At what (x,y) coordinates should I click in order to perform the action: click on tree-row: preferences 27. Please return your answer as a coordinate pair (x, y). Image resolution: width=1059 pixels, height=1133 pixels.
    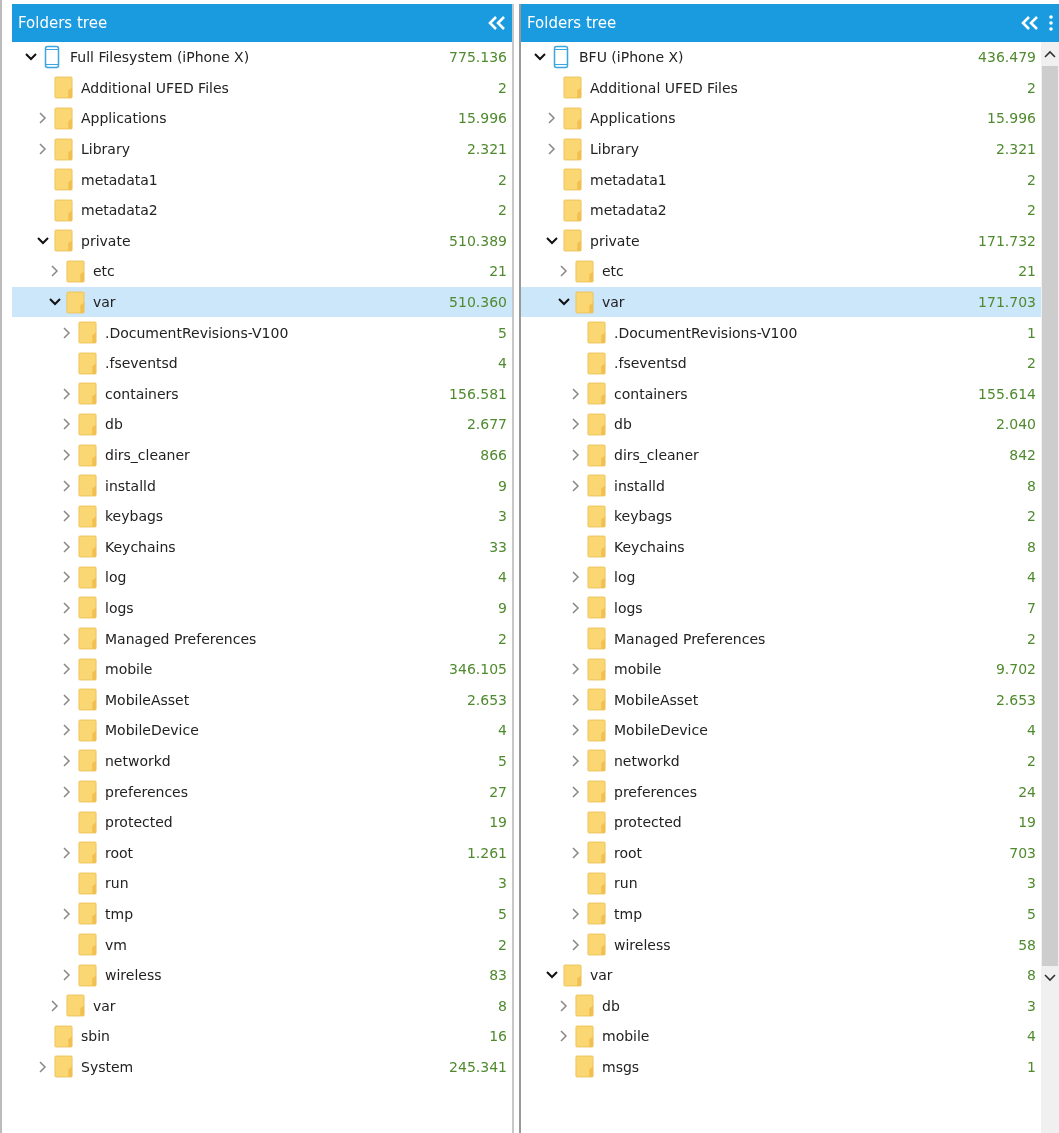
    Looking at the image, I should click on (262, 791).